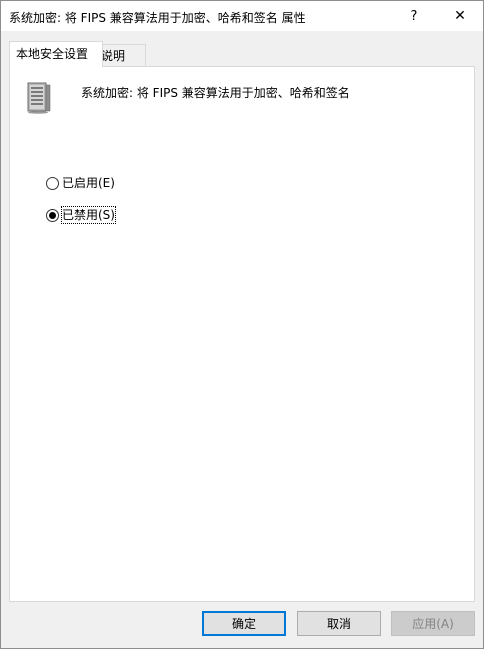 This screenshot has width=484, height=649. I want to click on help-button: ?, so click(414, 16).